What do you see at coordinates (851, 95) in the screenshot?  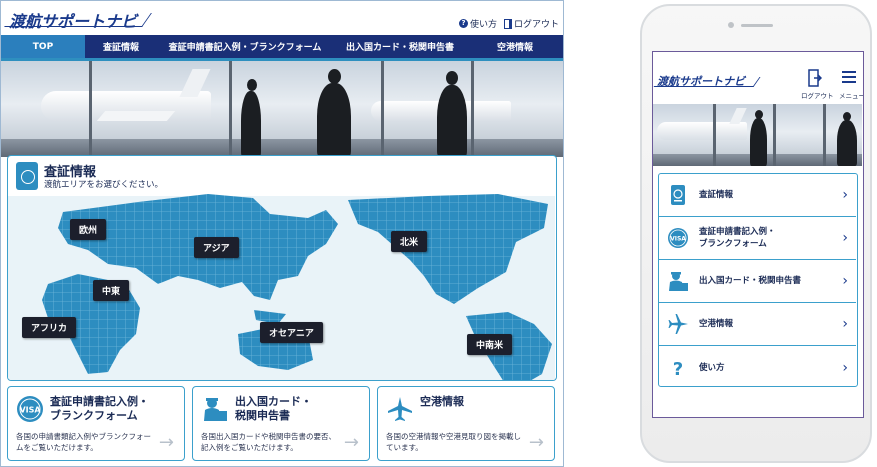 I see `menu-label: メニュー` at bounding box center [851, 95].